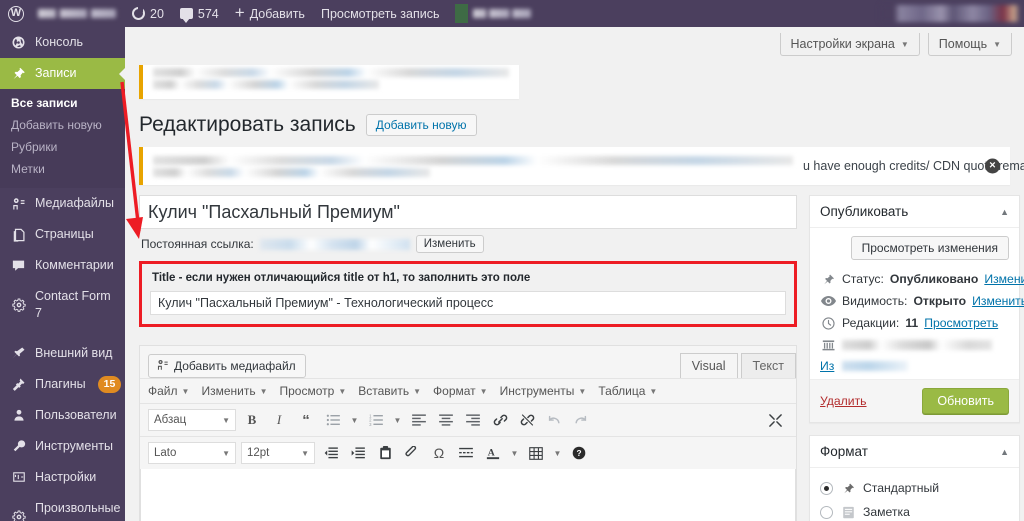 The width and height of the screenshot is (1024, 521). Describe the element at coordinates (15, 13) in the screenshot. I see `wordpress-logo-icon: W` at that location.